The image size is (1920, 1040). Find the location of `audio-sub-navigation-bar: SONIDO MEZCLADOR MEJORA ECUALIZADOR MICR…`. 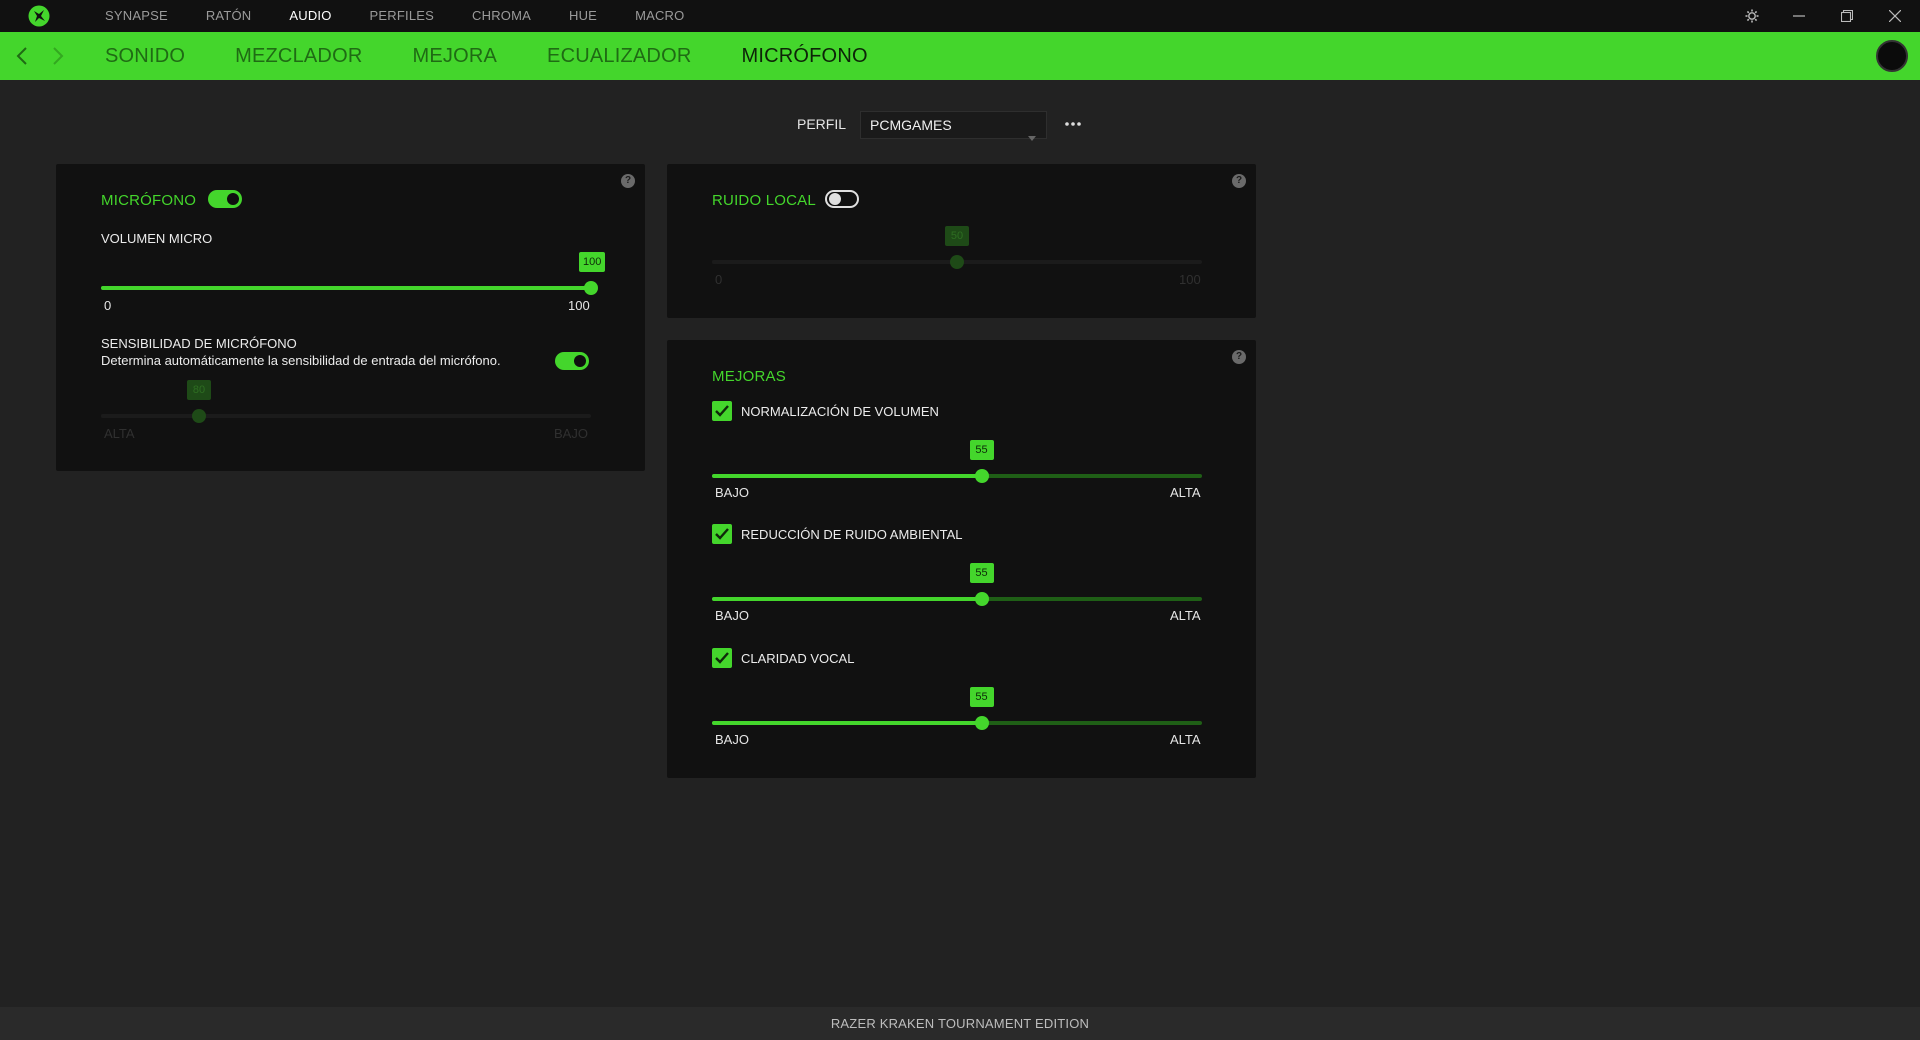

audio-sub-navigation-bar: SONIDO MEZCLADOR MEJORA ECUALIZADOR MICR… is located at coordinates (960, 56).